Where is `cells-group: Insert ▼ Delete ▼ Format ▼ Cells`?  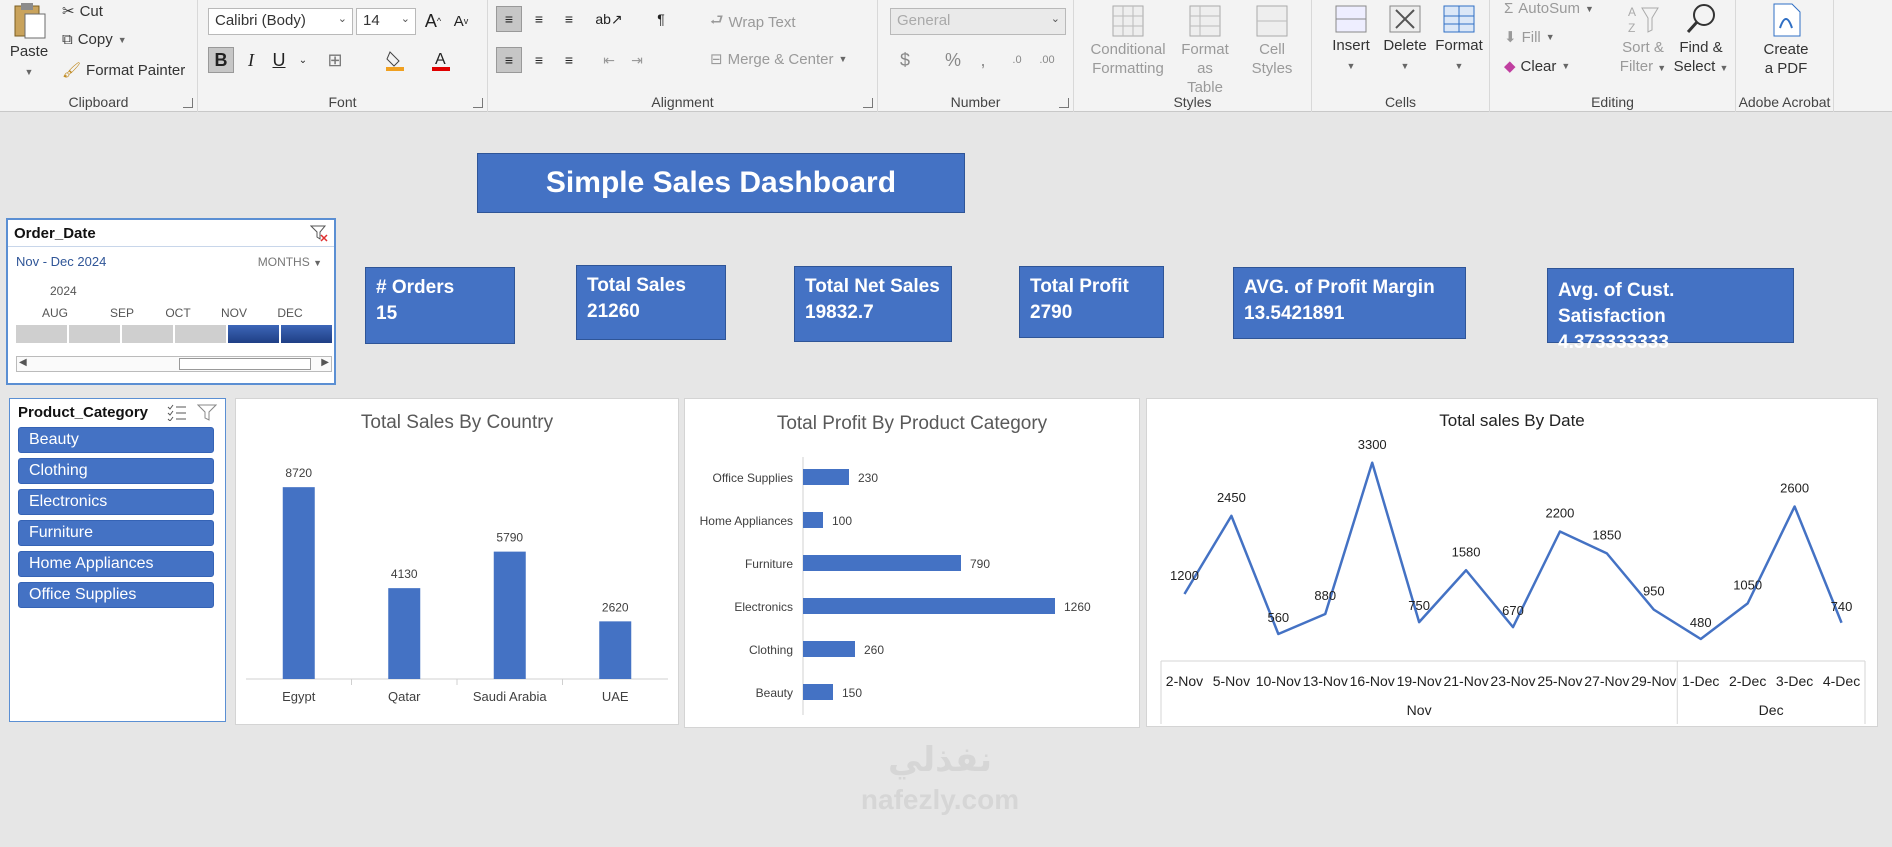 cells-group: Insert ▼ Delete ▼ Format ▼ Cells is located at coordinates (1401, 56).